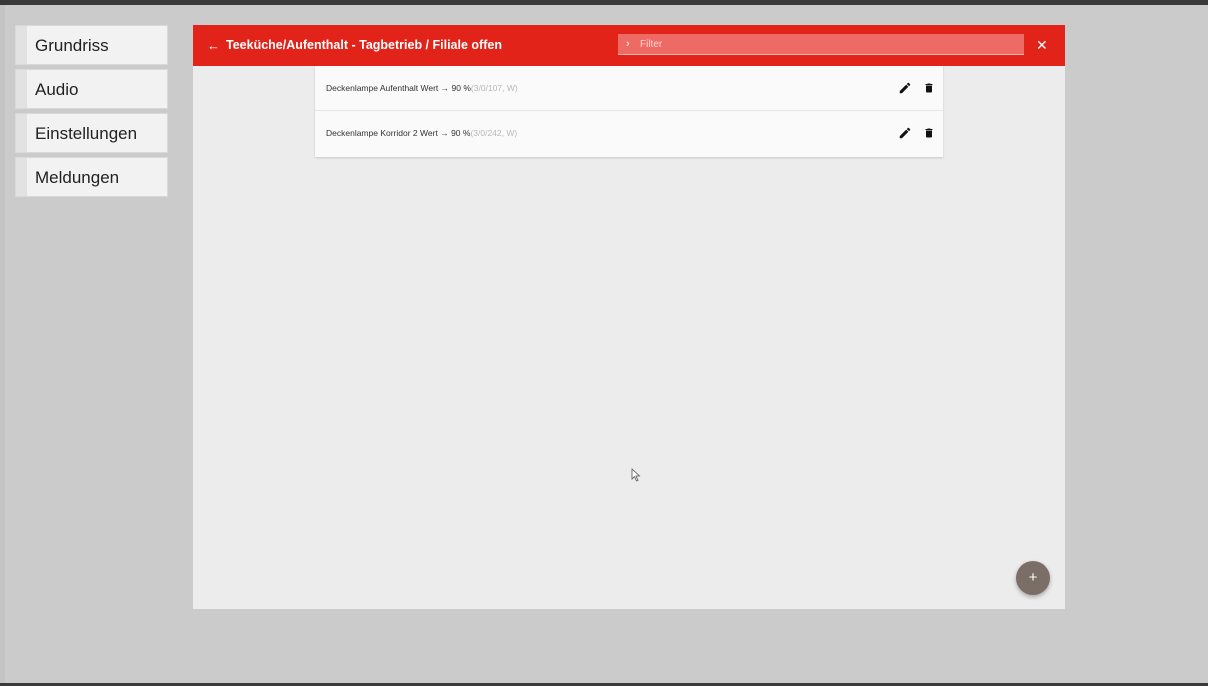  Describe the element at coordinates (494, 133) in the screenshot. I see `item-address: (3/0/242, W)` at that location.